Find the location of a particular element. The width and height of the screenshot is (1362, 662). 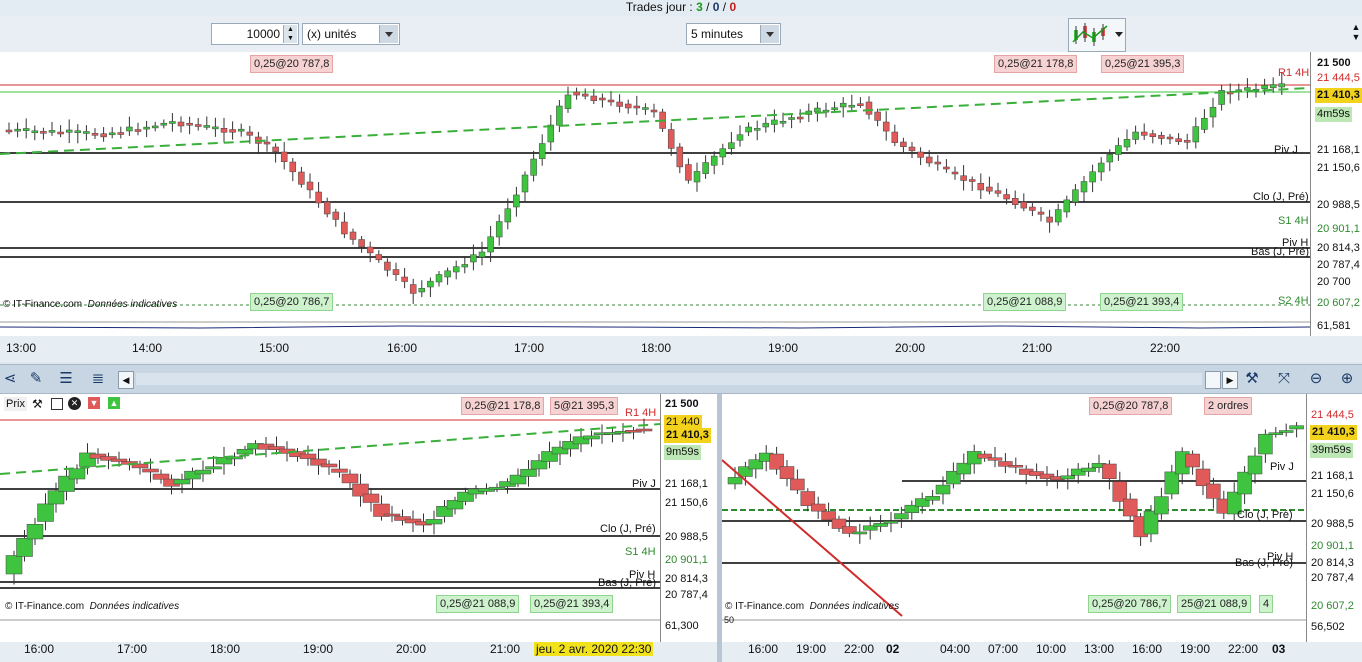

trades-count-win: 3 is located at coordinates (699, 7).